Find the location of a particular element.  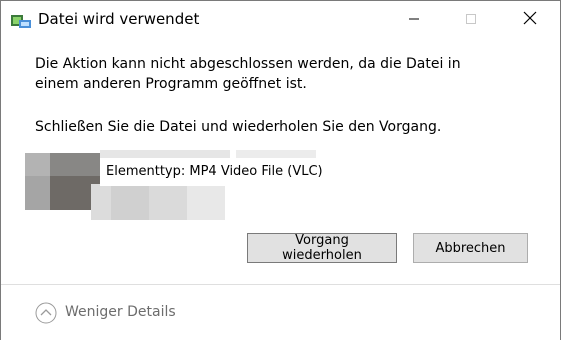

title-bar: Datei wird verwendet is located at coordinates (280, 19).